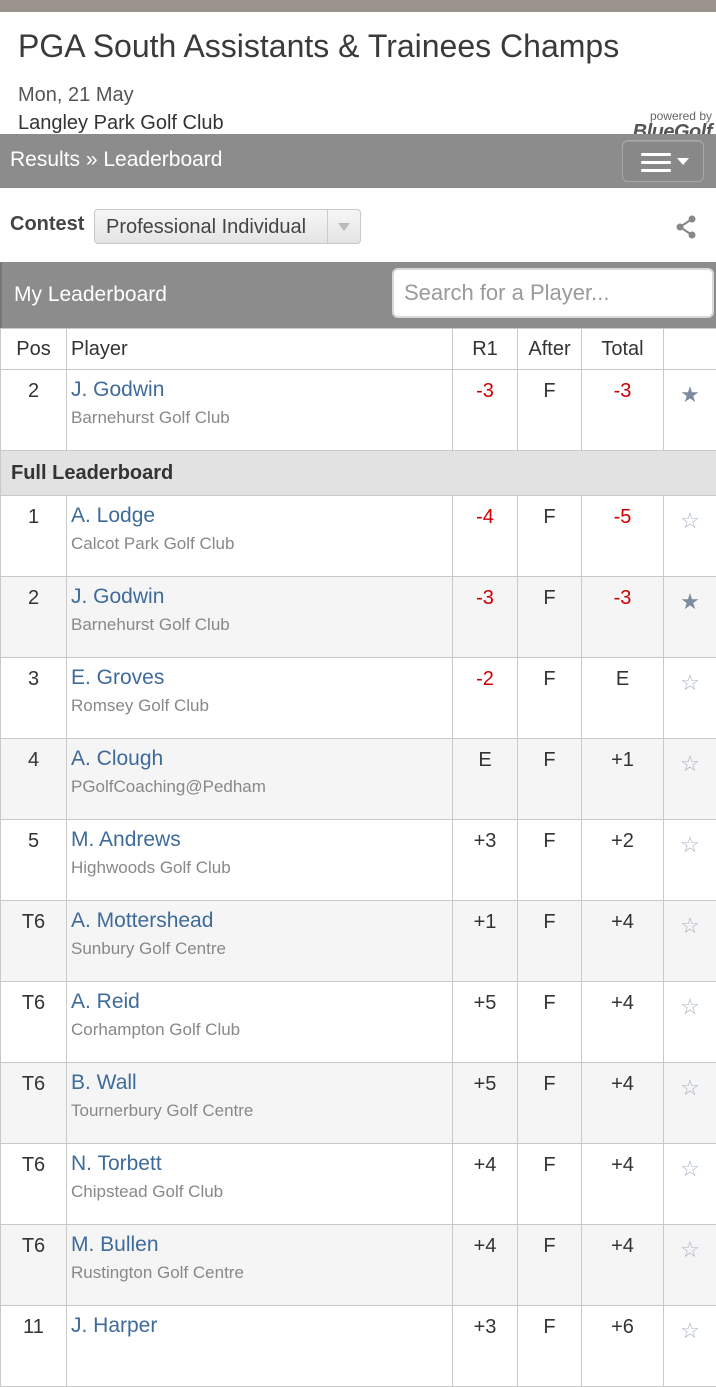 The width and height of the screenshot is (716, 1387). What do you see at coordinates (261, 1245) in the screenshot?
I see `player-name-link: M. Bullen` at bounding box center [261, 1245].